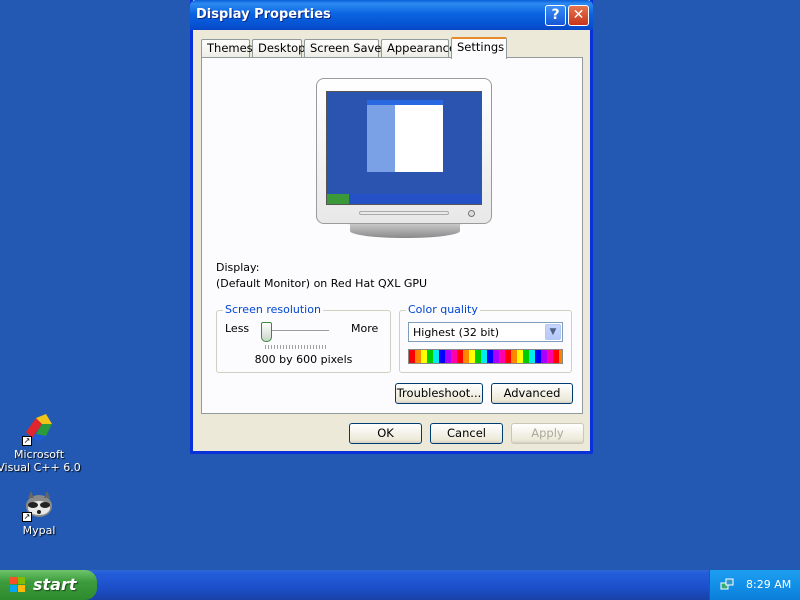 The image size is (800, 600). I want to click on resolution-slider-thumb, so click(266, 332).